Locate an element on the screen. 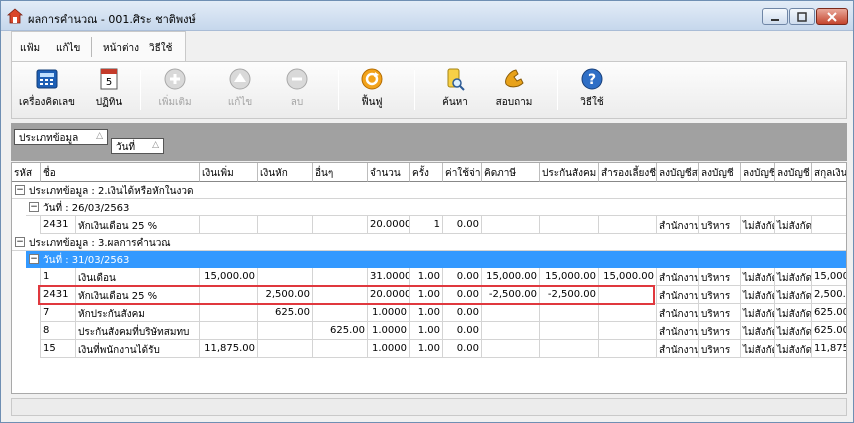 Image resolution: width=854 pixels, height=423 pixels. menu-help: วิธีใช้ is located at coordinates (160, 48).